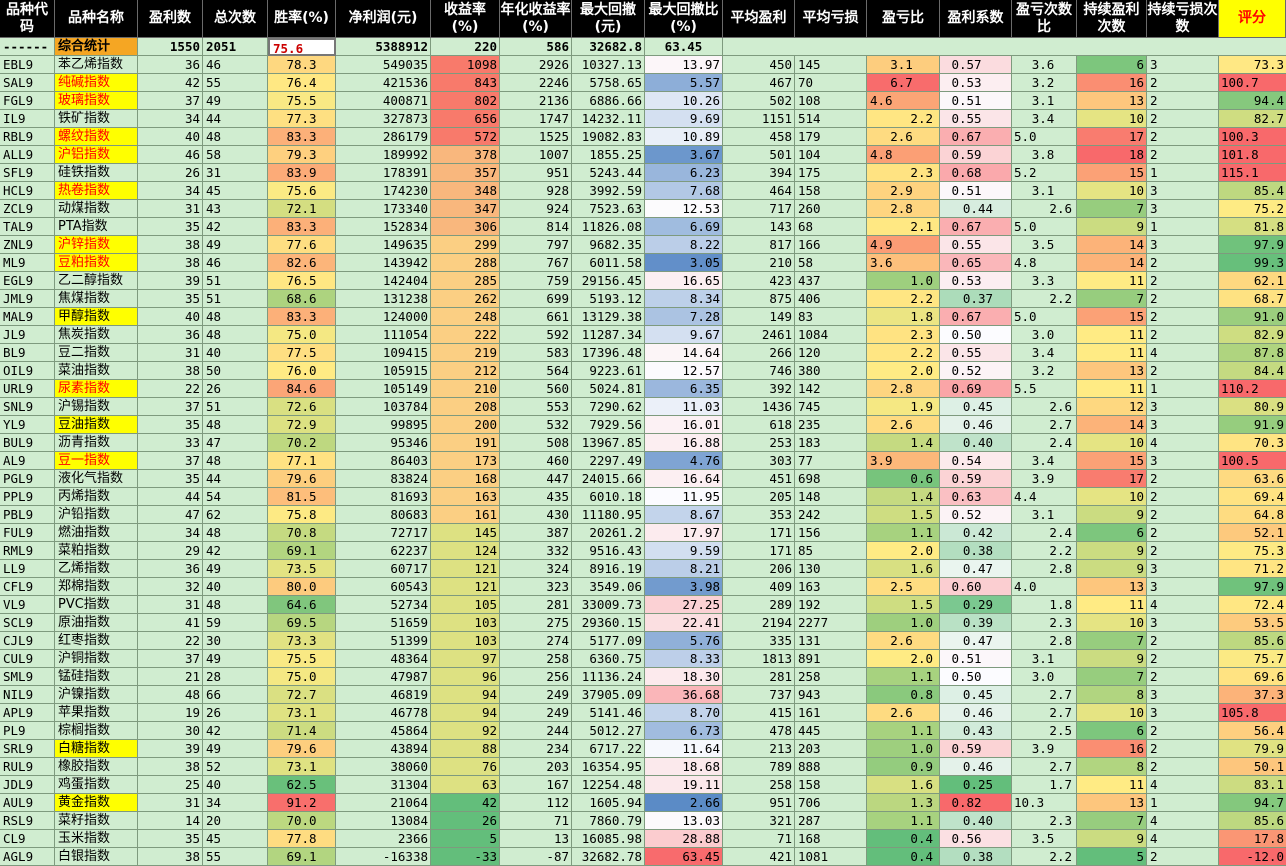 This screenshot has height=866, width=1286. What do you see at coordinates (96, 335) in the screenshot?
I see `cell-name: 焦炭指数` at bounding box center [96, 335].